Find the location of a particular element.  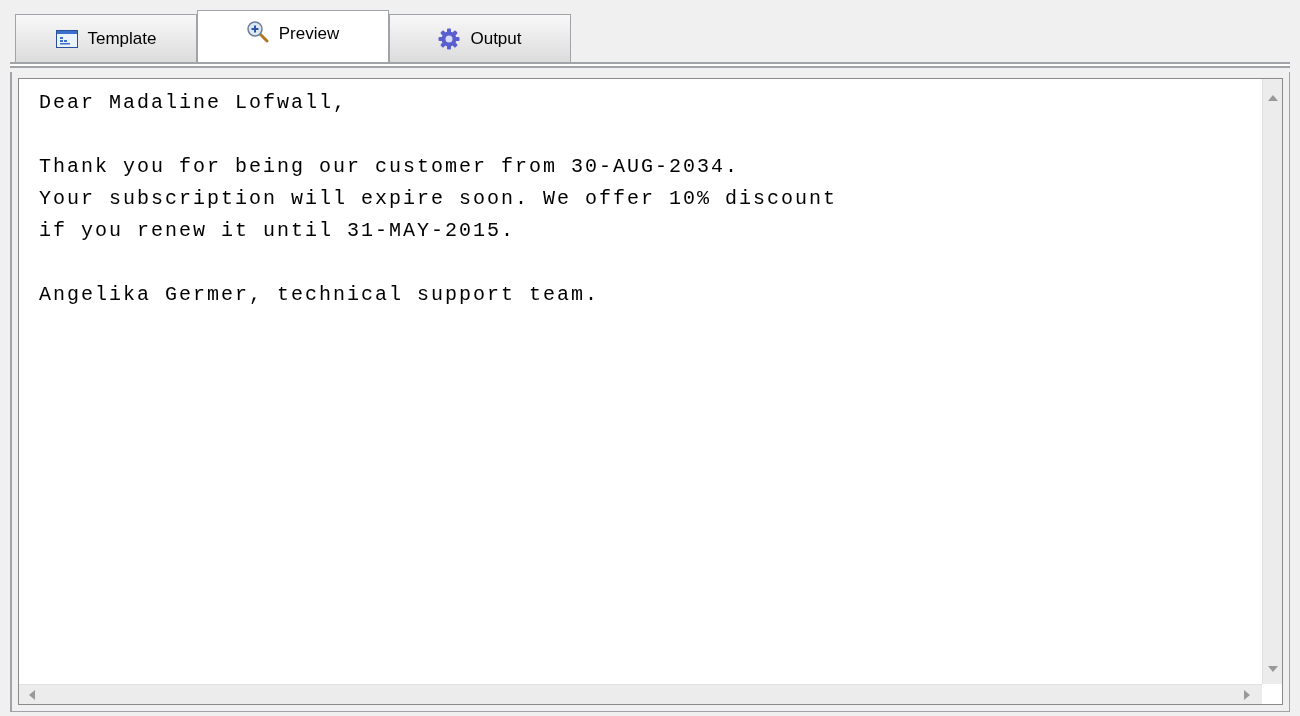

tab: Preview is located at coordinates (293, 36).